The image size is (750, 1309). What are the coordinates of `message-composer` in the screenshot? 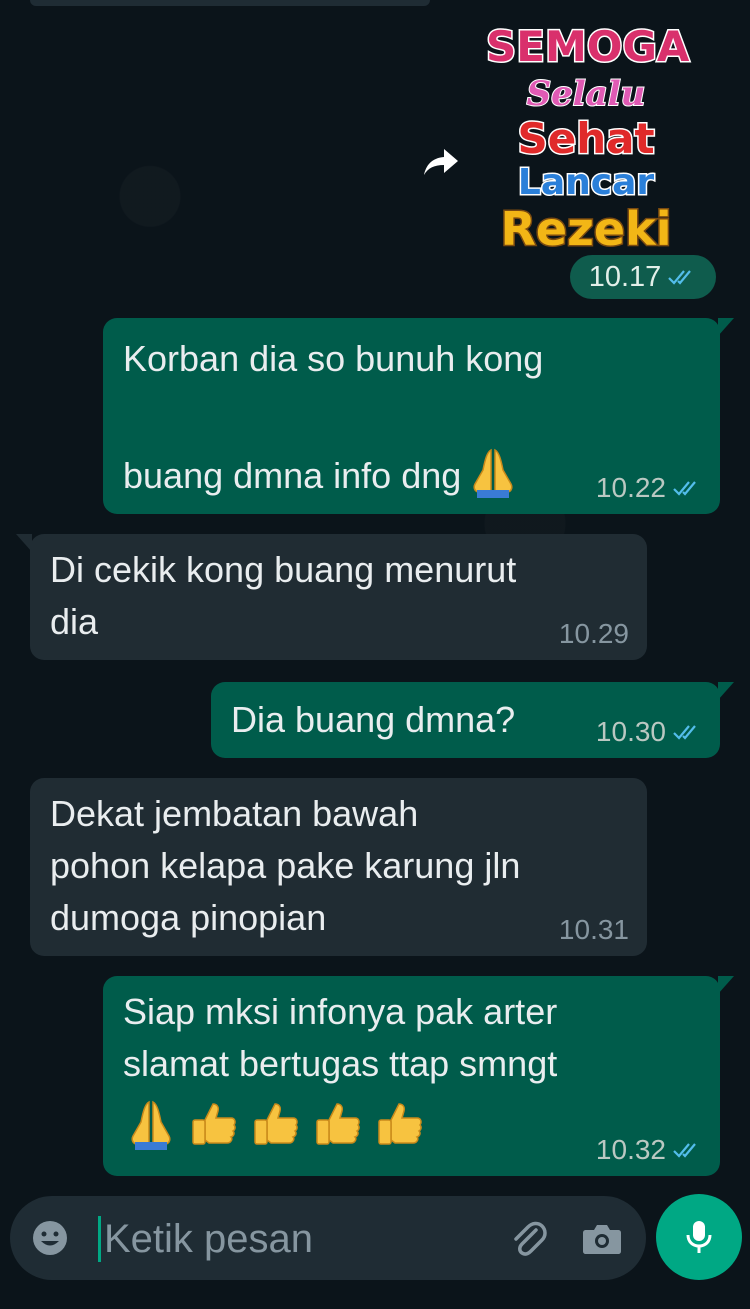 It's located at (328, 1238).